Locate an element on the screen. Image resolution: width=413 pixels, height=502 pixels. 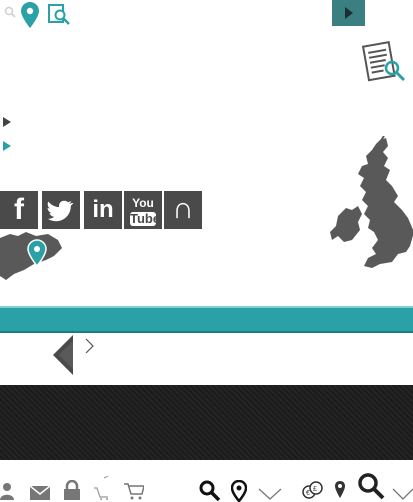
arch-icon: ∩ is located at coordinates (183, 208).